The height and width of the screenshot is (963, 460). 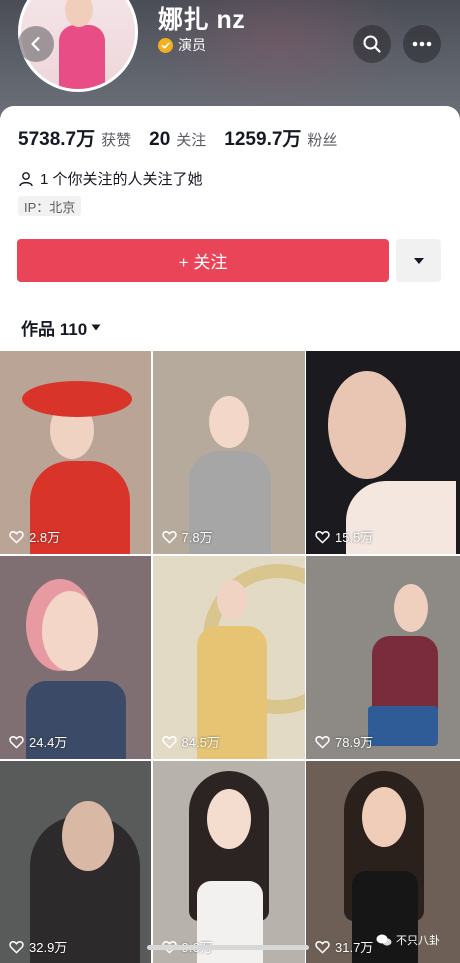 I want to click on thumbnail-skirt, so click(x=403, y=726).